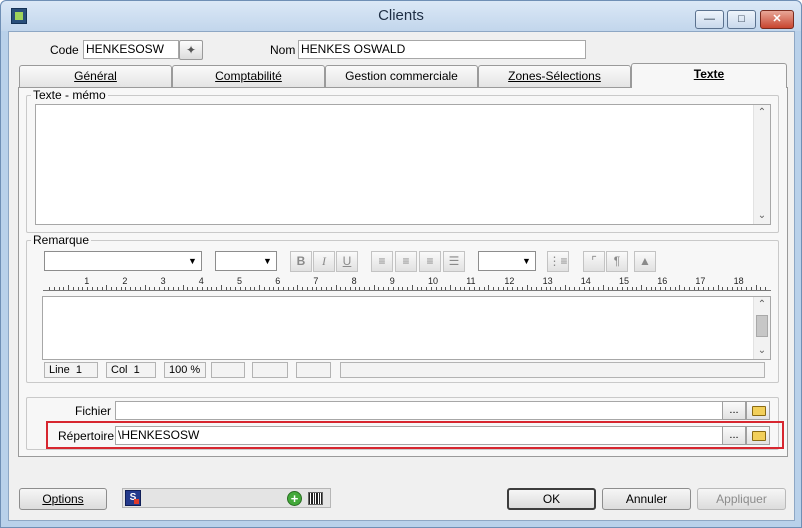  I want to click on ruler-number: 4, so click(201, 281).